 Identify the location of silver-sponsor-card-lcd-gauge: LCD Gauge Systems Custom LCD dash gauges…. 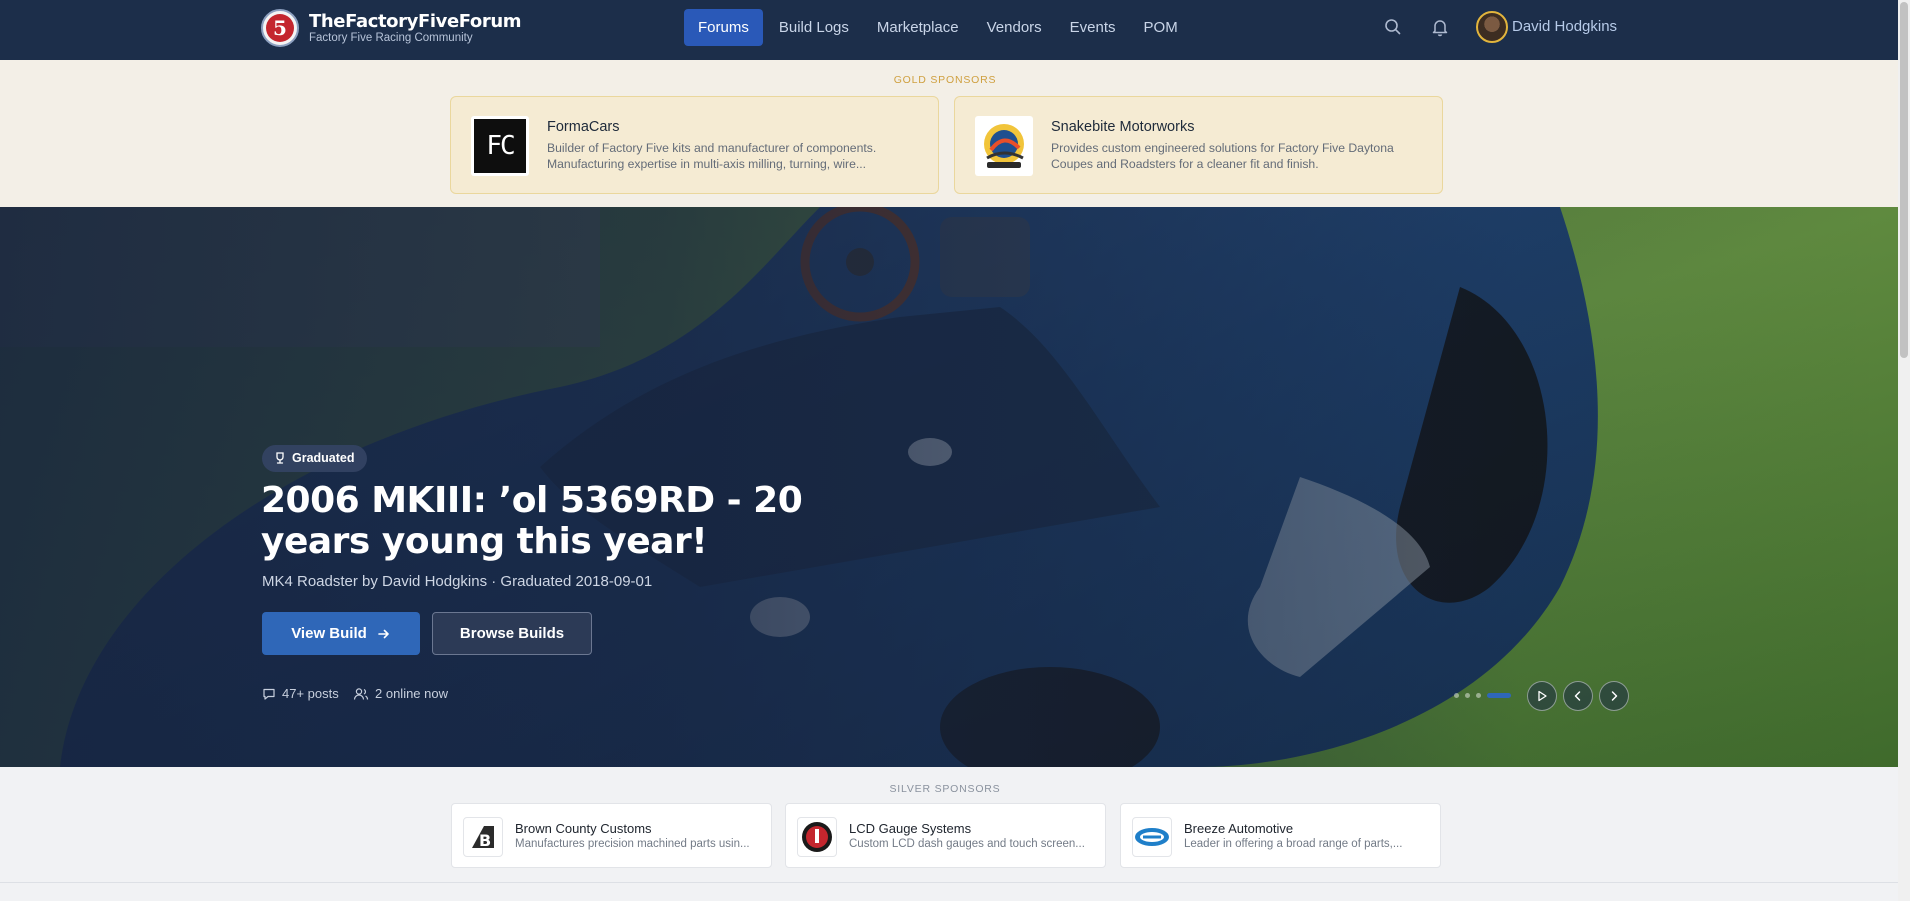
(945, 835).